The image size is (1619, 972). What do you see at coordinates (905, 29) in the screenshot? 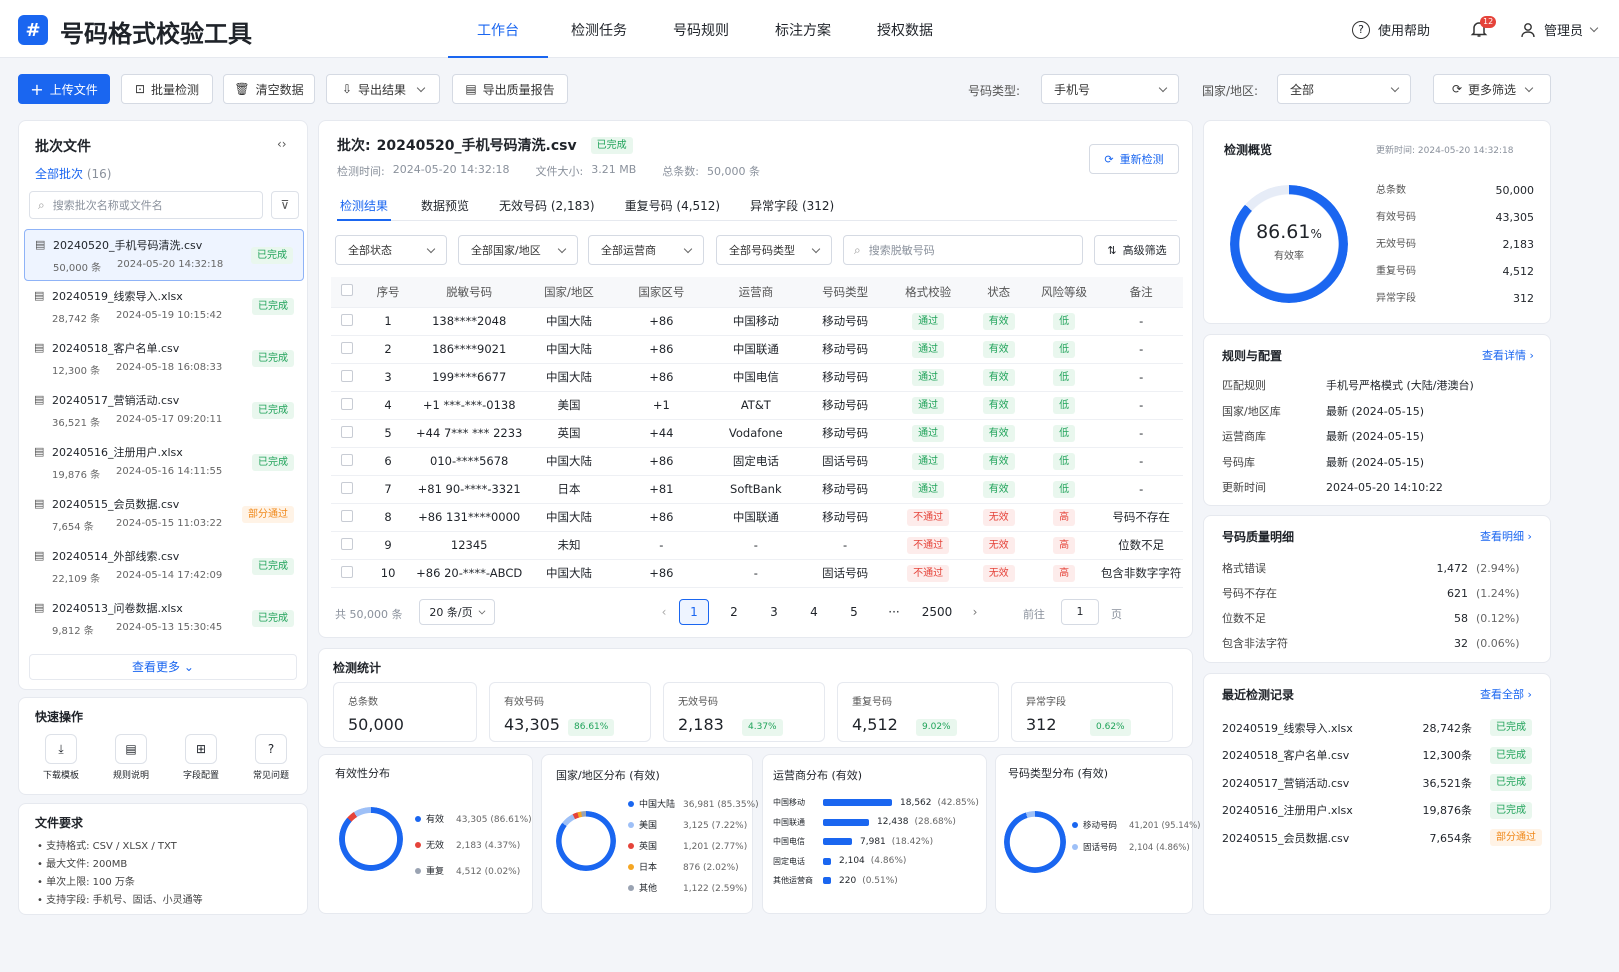
I see `nav-auth-data: 授权数据` at bounding box center [905, 29].